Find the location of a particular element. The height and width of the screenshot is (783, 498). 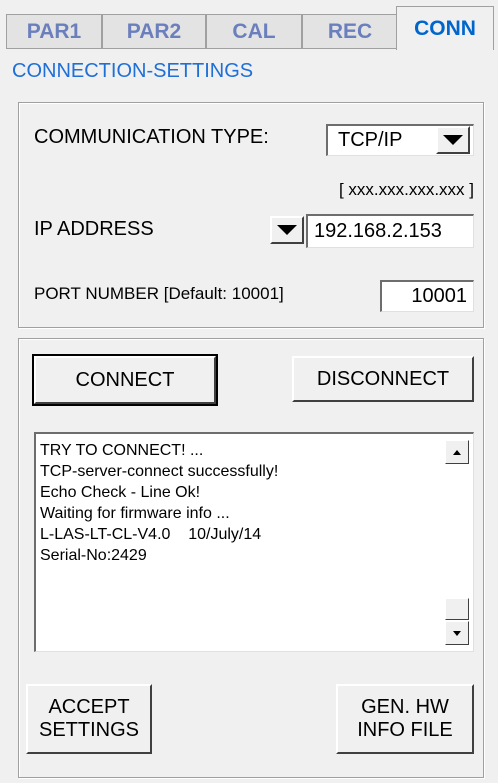

ip-address-dropdown-button is located at coordinates (287, 230).